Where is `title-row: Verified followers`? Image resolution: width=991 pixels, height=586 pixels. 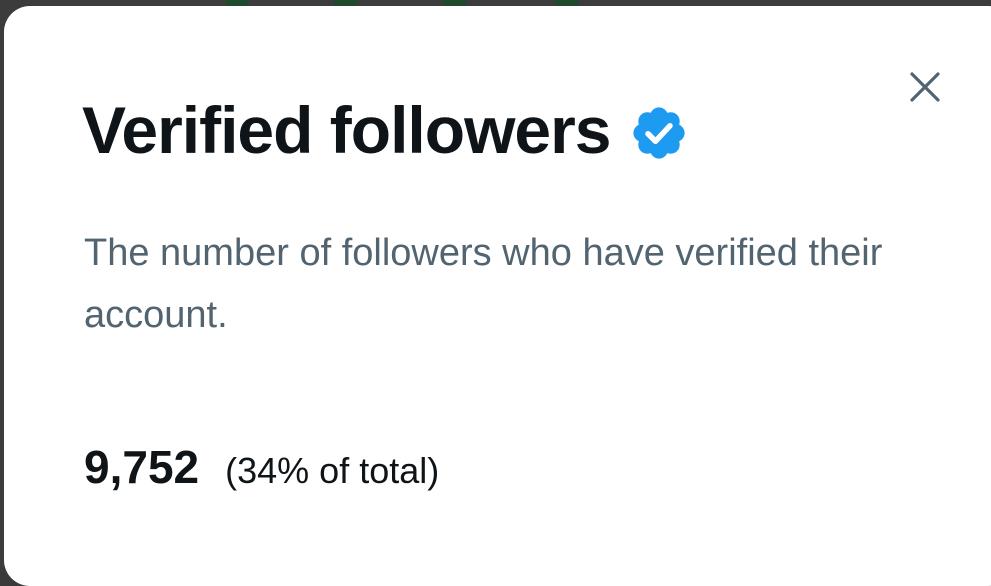 title-row: Verified followers is located at coordinates (385, 130).